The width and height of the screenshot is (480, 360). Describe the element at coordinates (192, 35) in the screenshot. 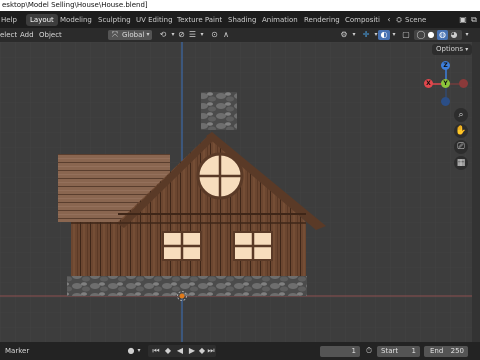

I see `snap-target-icon: ☰` at that location.